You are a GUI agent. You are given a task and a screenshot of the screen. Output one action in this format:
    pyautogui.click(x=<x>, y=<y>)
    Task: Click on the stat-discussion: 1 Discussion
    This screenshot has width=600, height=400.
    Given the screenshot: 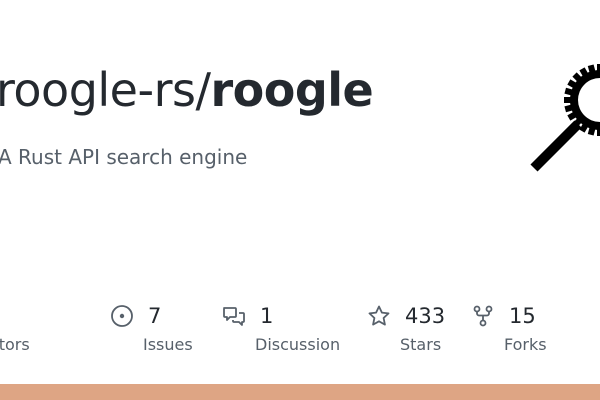 What is the action you would take?
    pyautogui.click(x=281, y=330)
    